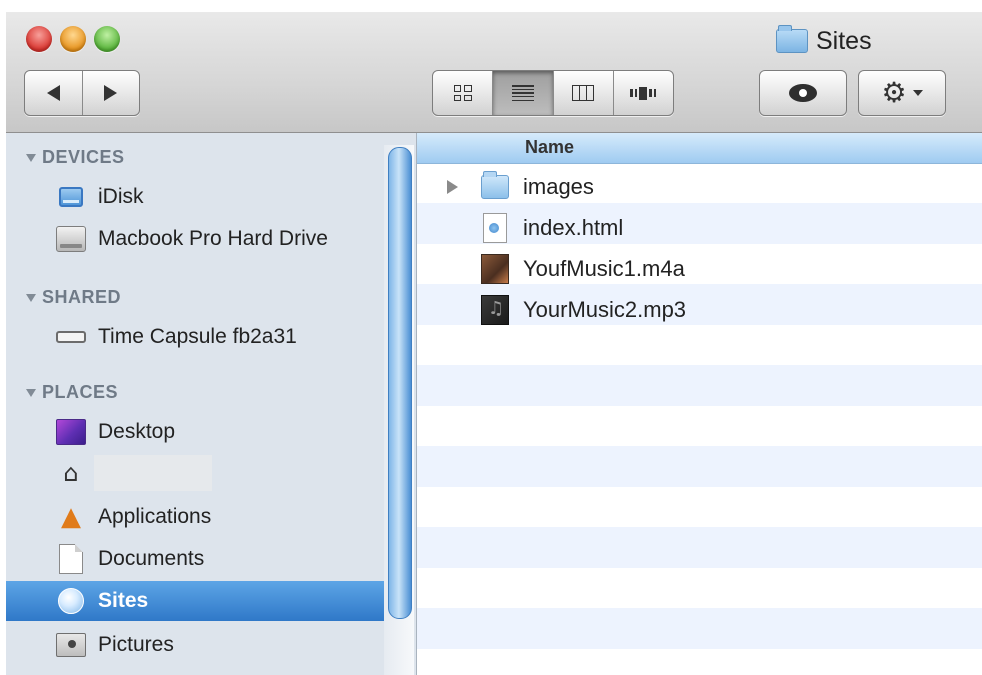  What do you see at coordinates (136, 644) in the screenshot?
I see `sidebar-item-label: Pictures` at bounding box center [136, 644].